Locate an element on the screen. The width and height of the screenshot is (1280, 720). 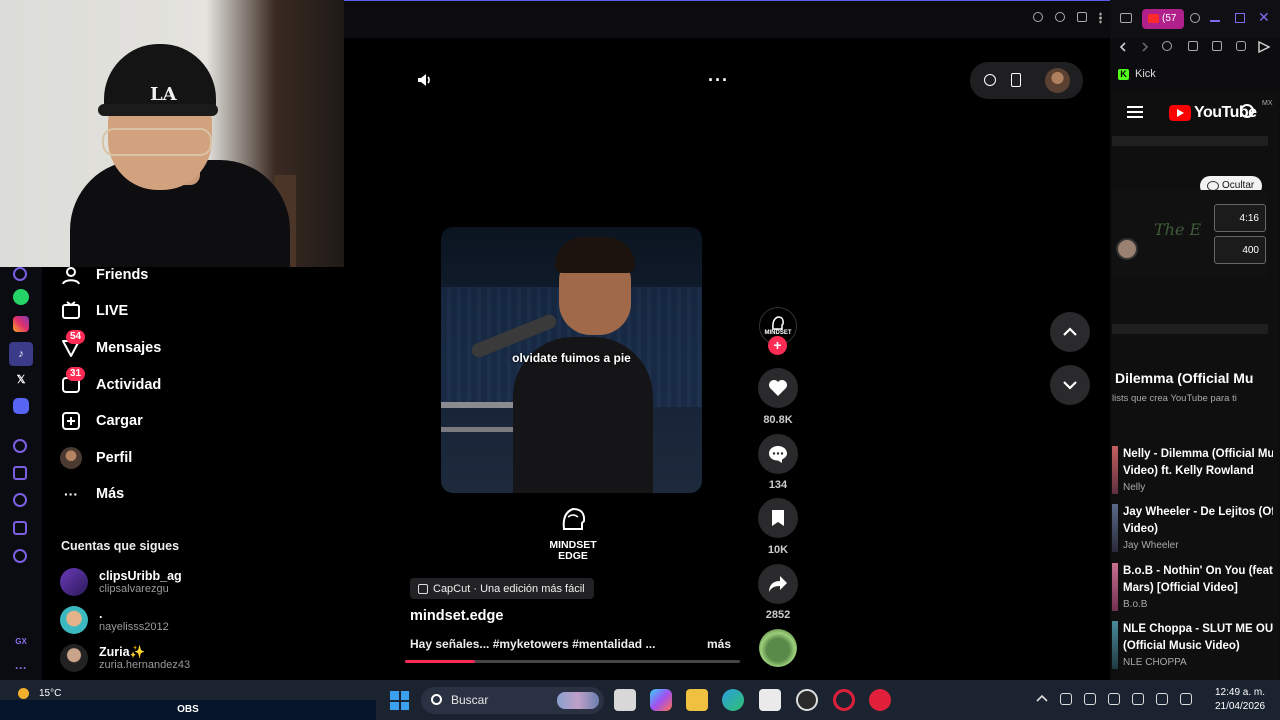
nav-upload: Cargar is located at coordinates (101, 421).